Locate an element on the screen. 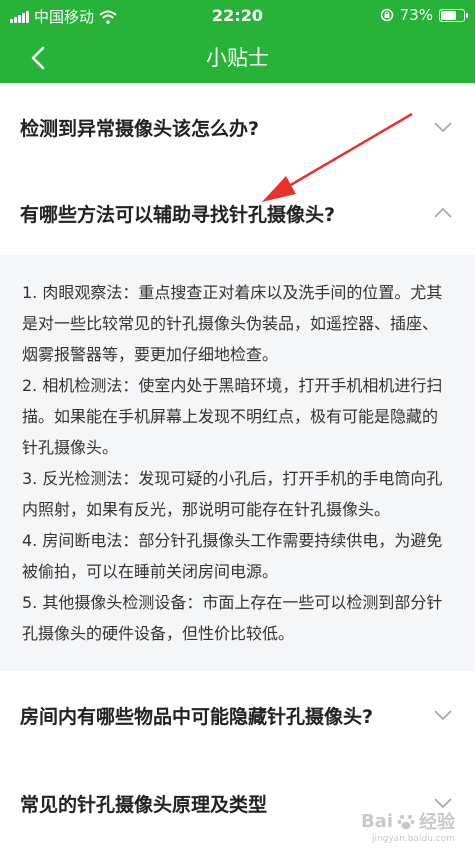 The width and height of the screenshot is (475, 848). paw-icon is located at coordinates (406, 822).